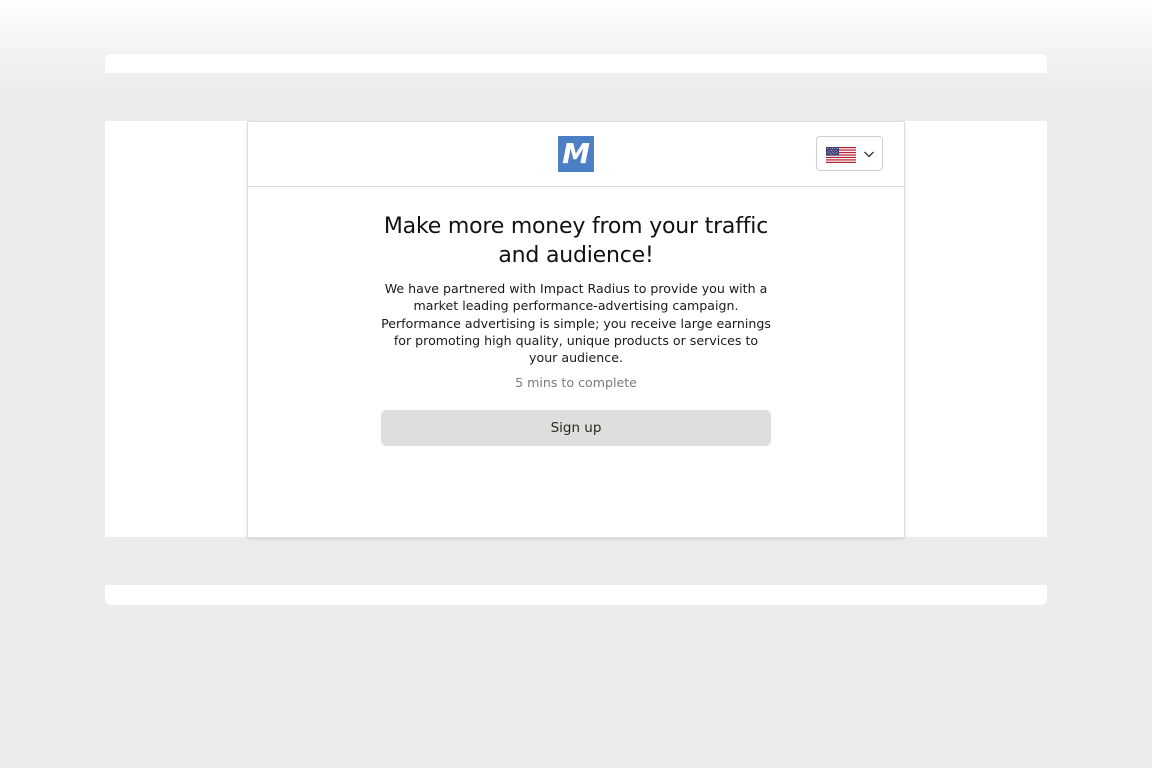  I want to click on time-estimate: 5 mins to complete, so click(576, 383).